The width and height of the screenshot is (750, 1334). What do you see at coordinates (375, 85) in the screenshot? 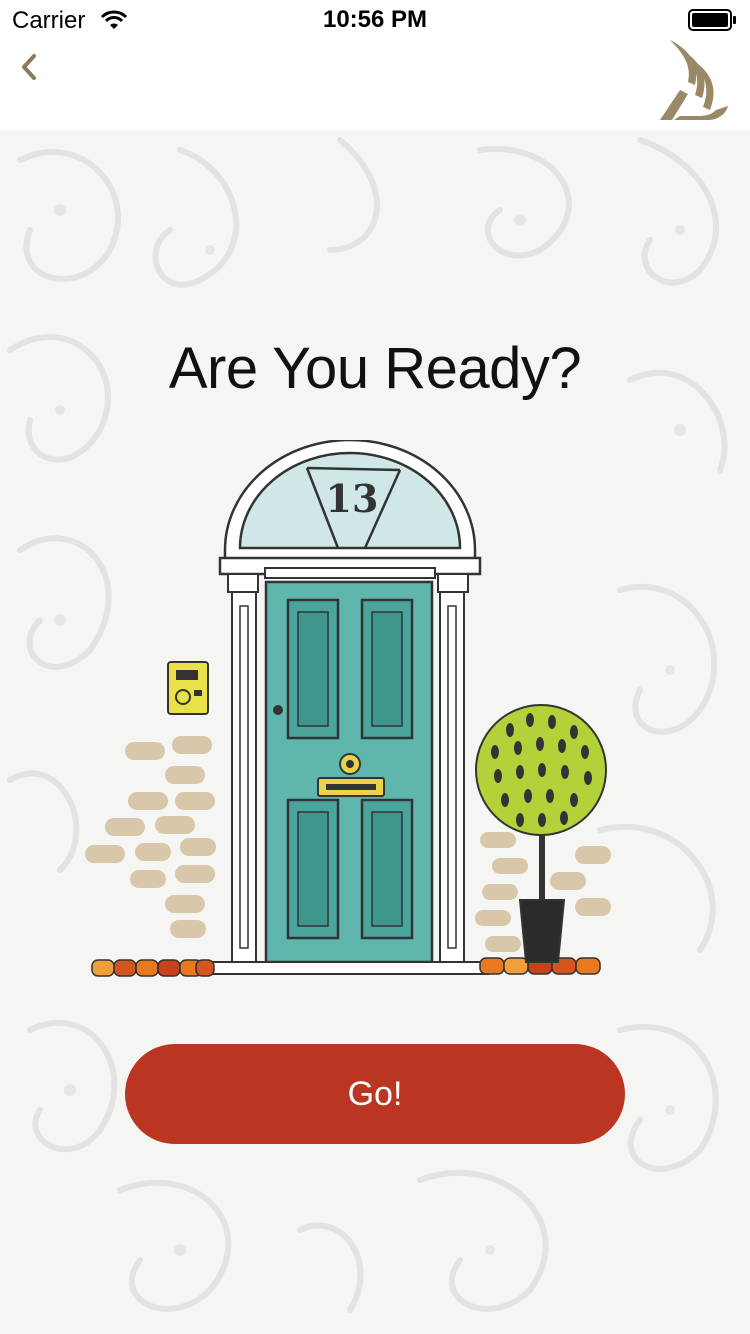
I see `nav-bar` at bounding box center [375, 85].